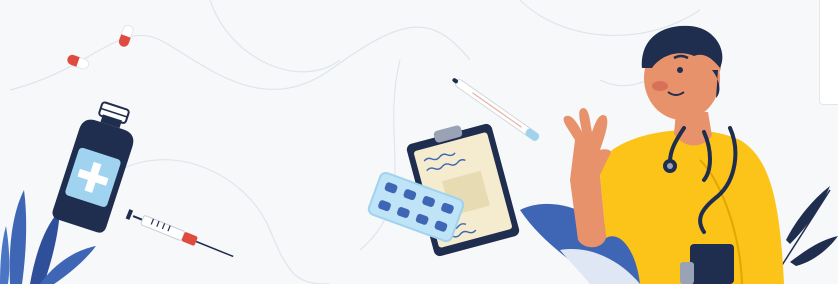  Describe the element at coordinates (179, 233) in the screenshot. I see `syringe-icon` at that location.